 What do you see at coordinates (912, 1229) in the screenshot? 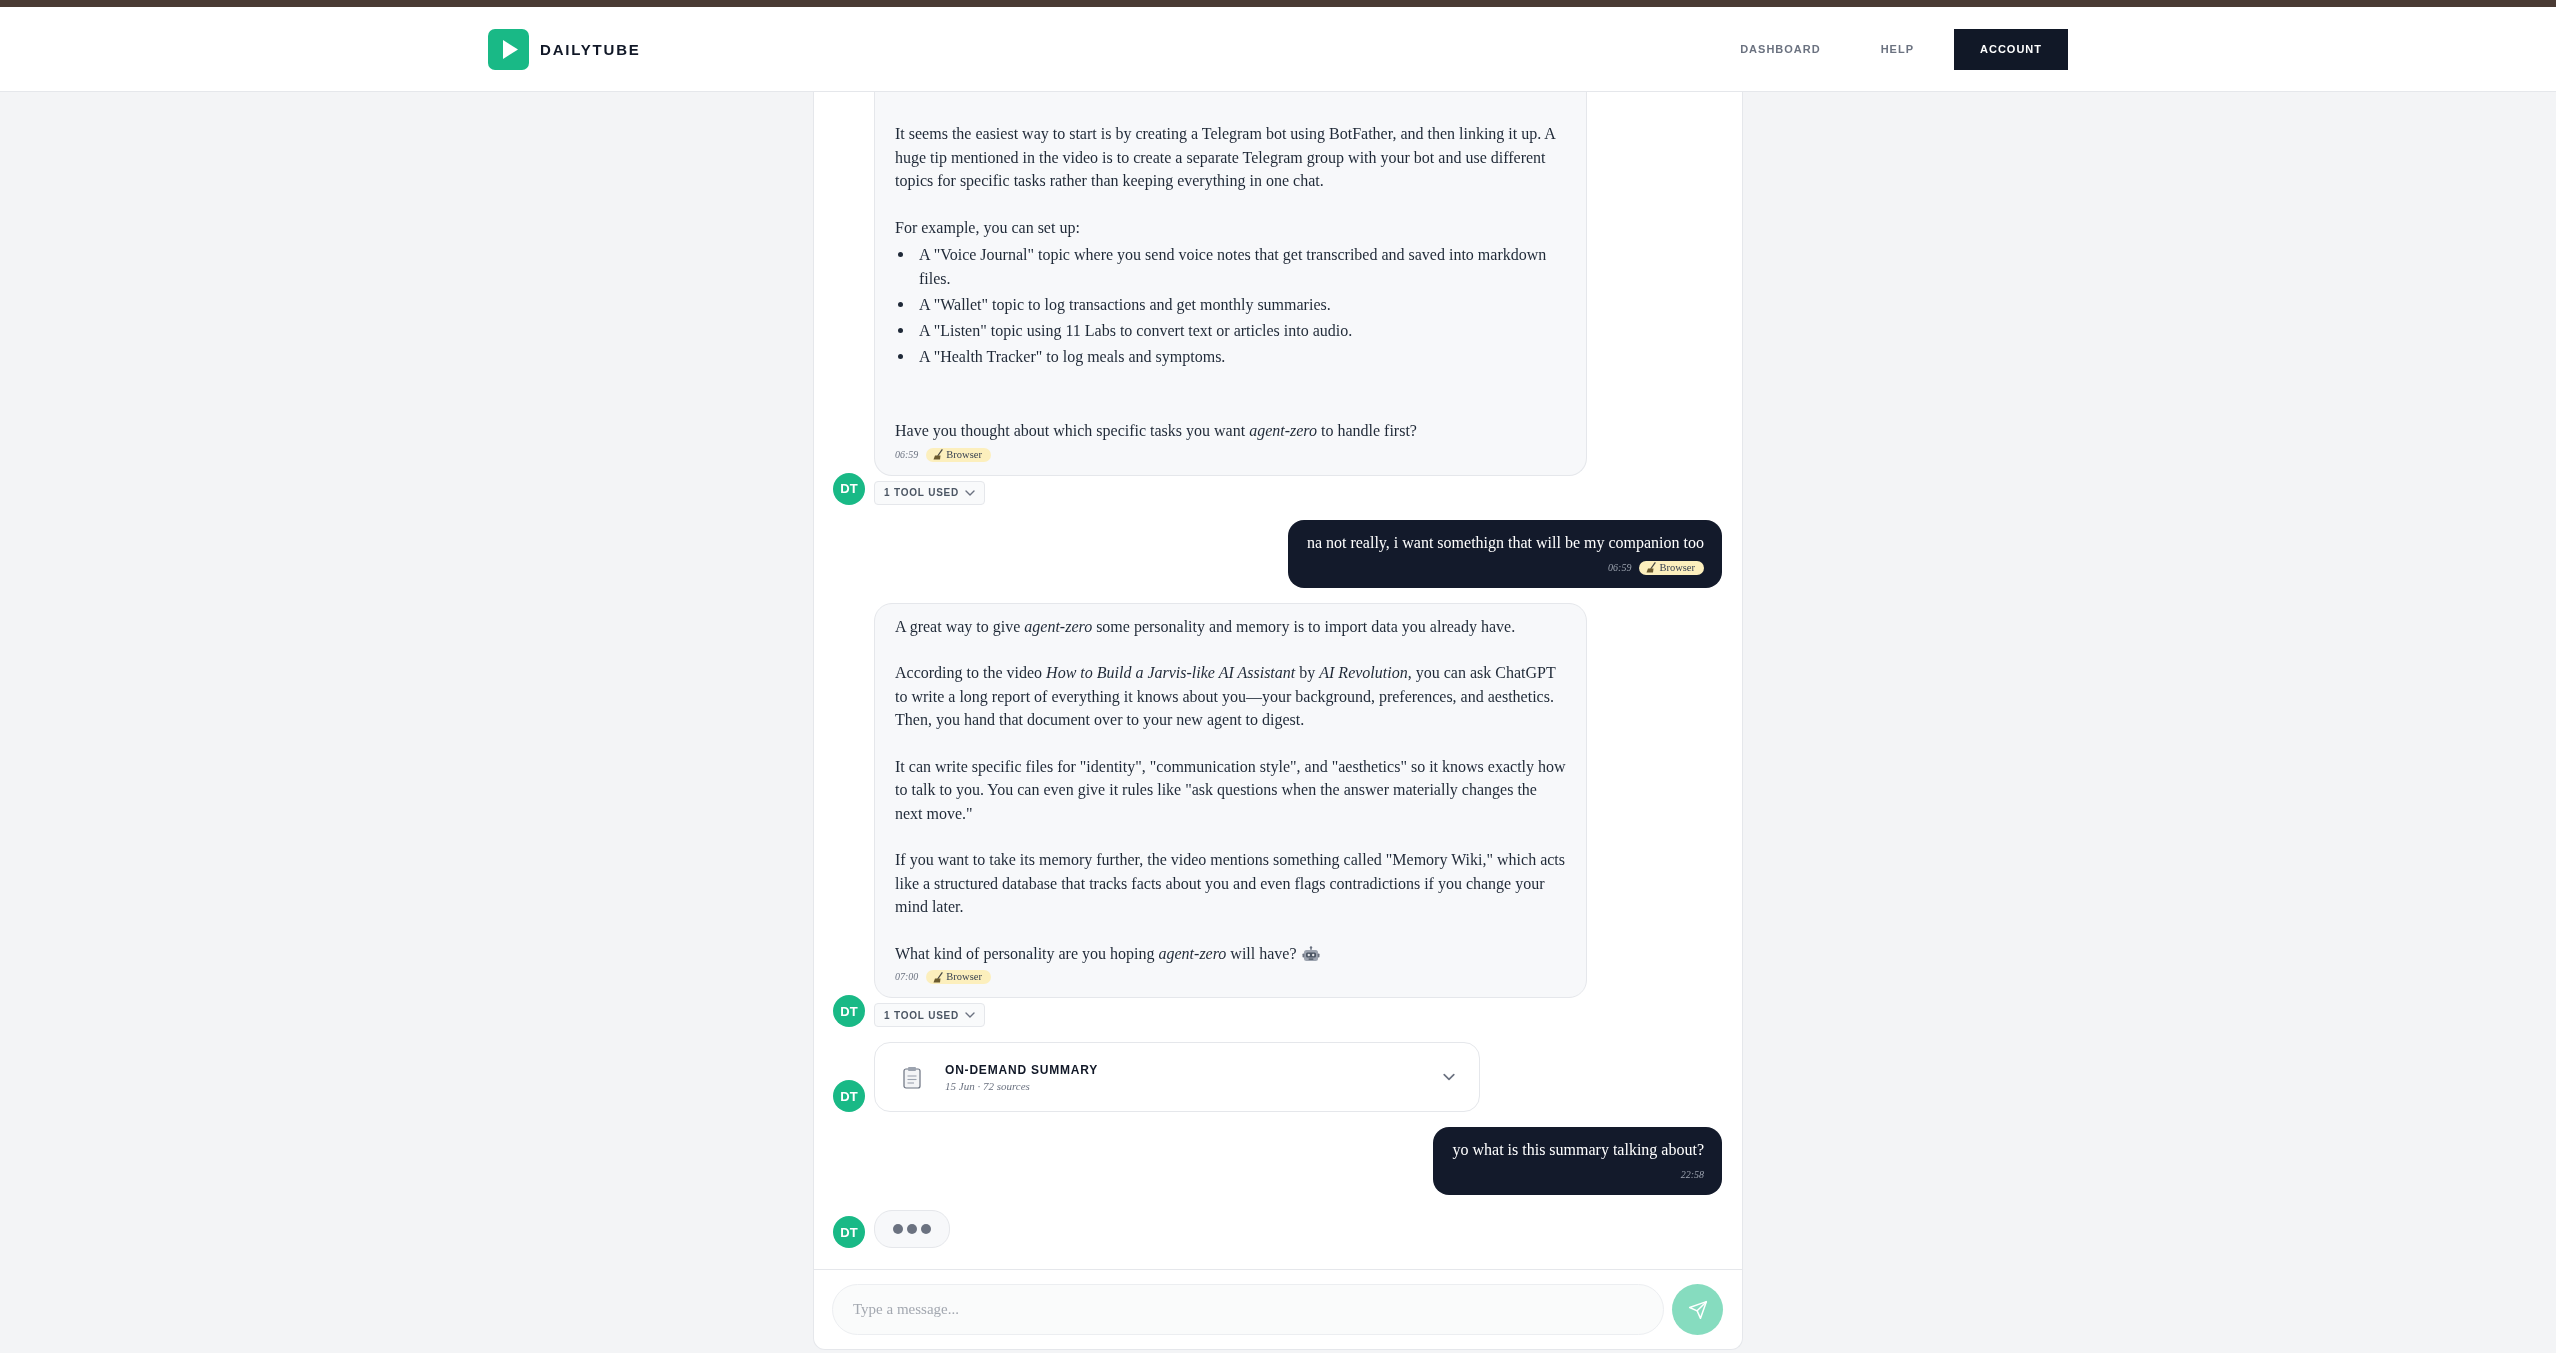
I see `typing-dots-icon` at bounding box center [912, 1229].